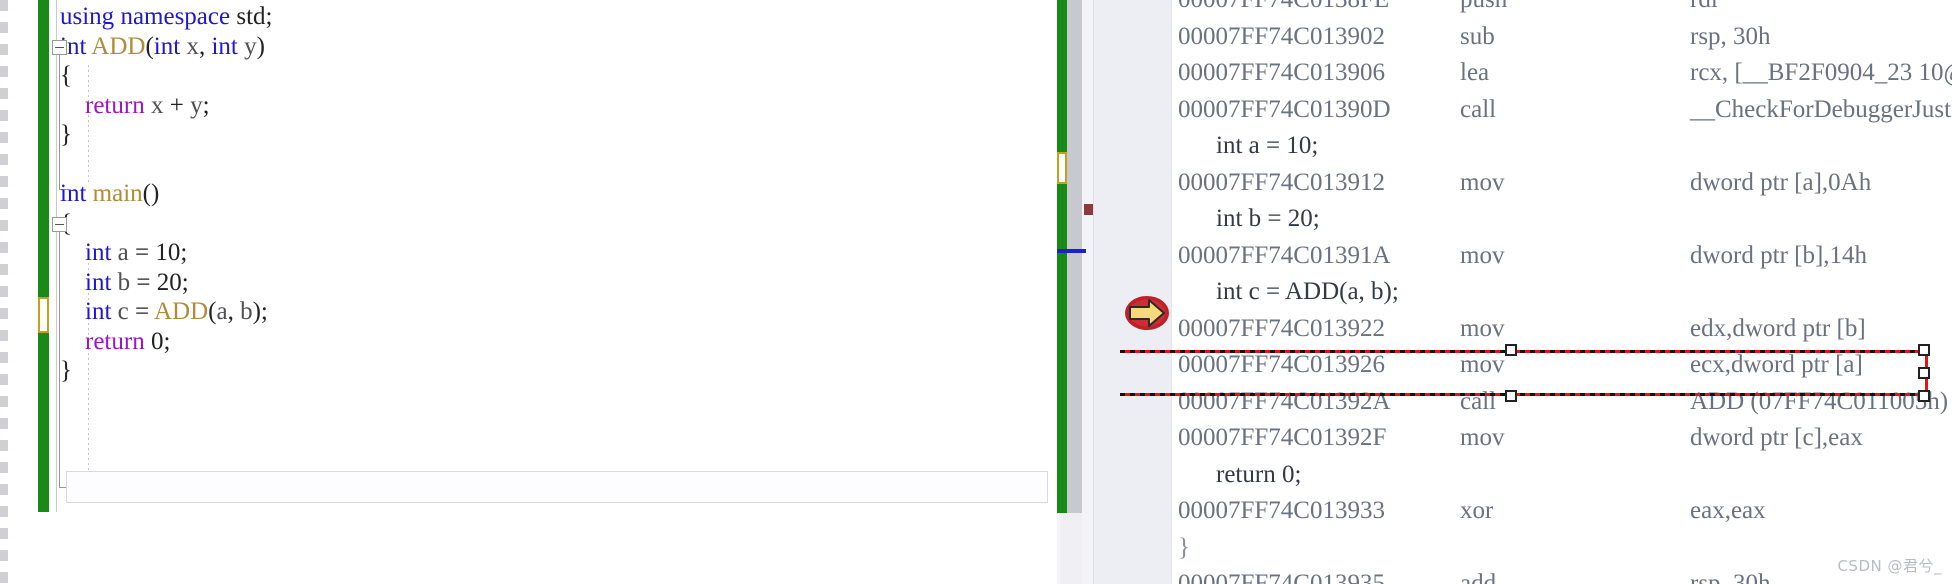  I want to click on resize-handle-middle-right, so click(1924, 373).